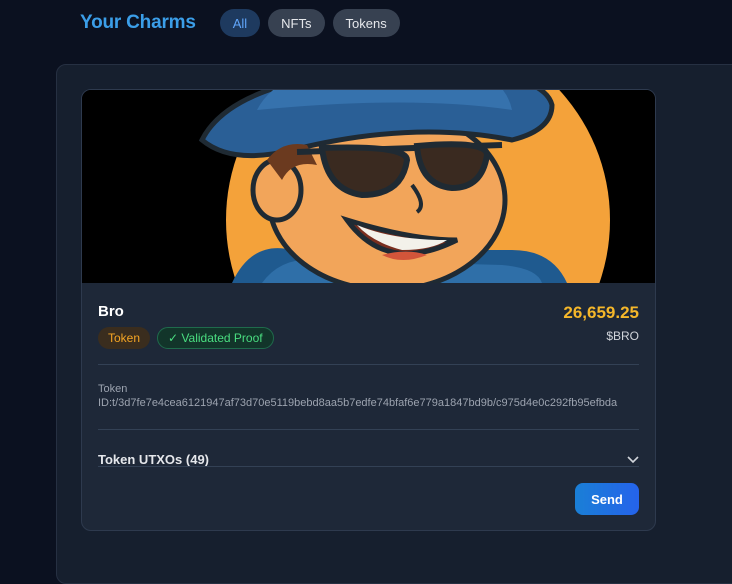  What do you see at coordinates (601, 312) in the screenshot?
I see `balance-amount: 26,659.25` at bounding box center [601, 312].